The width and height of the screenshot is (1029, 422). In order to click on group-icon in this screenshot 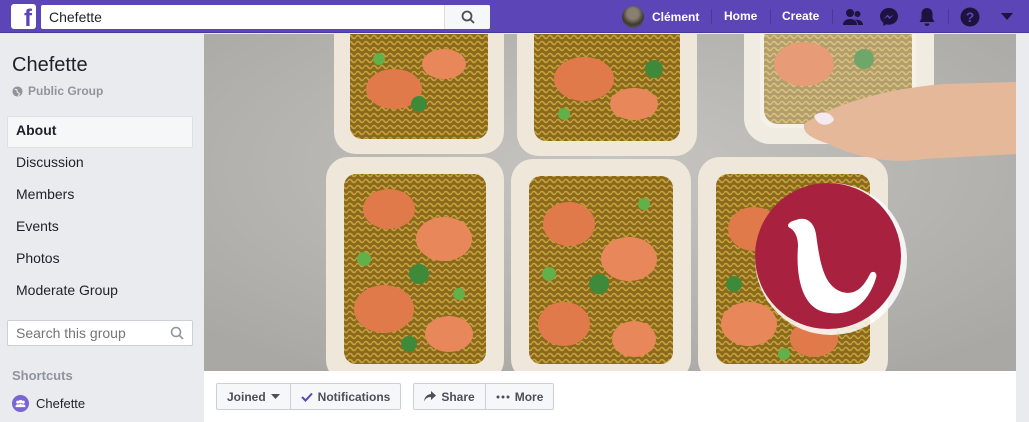, I will do `click(20, 403)`.